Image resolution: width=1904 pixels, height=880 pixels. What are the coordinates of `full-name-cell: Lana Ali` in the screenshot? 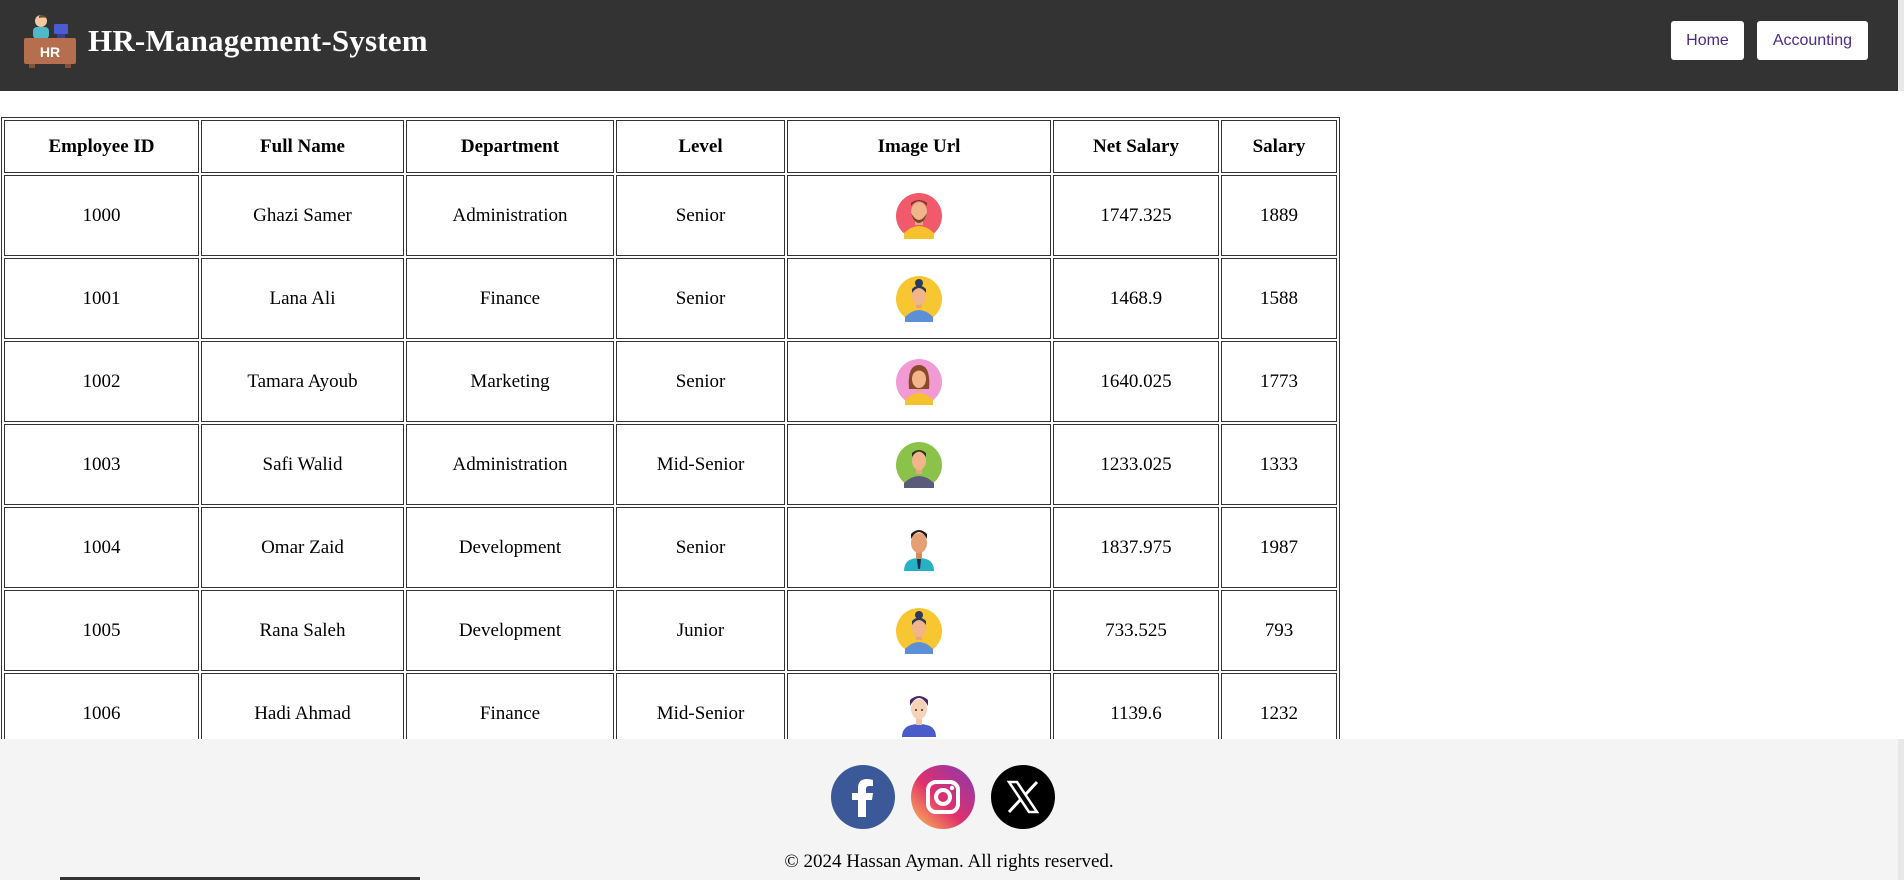 It's located at (302, 298).